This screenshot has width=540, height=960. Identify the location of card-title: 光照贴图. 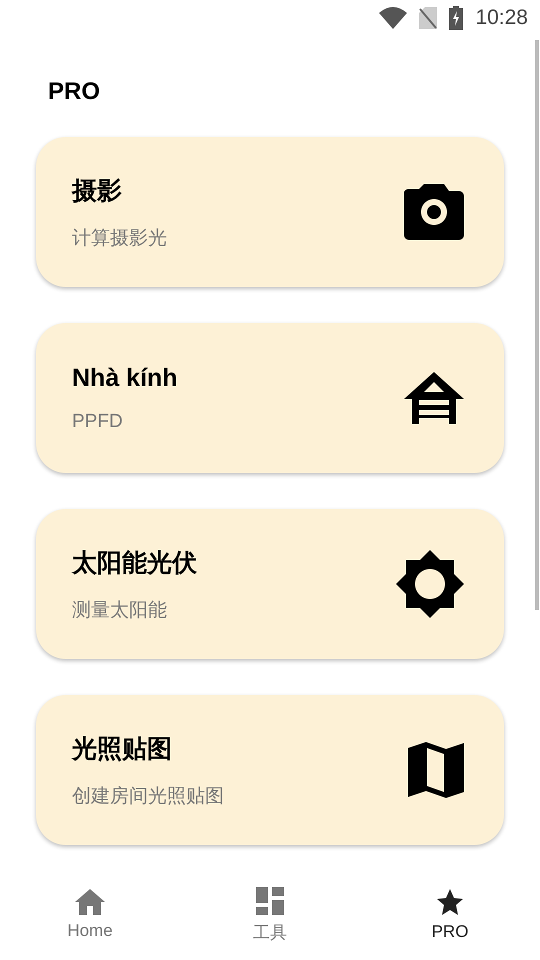
(122, 749).